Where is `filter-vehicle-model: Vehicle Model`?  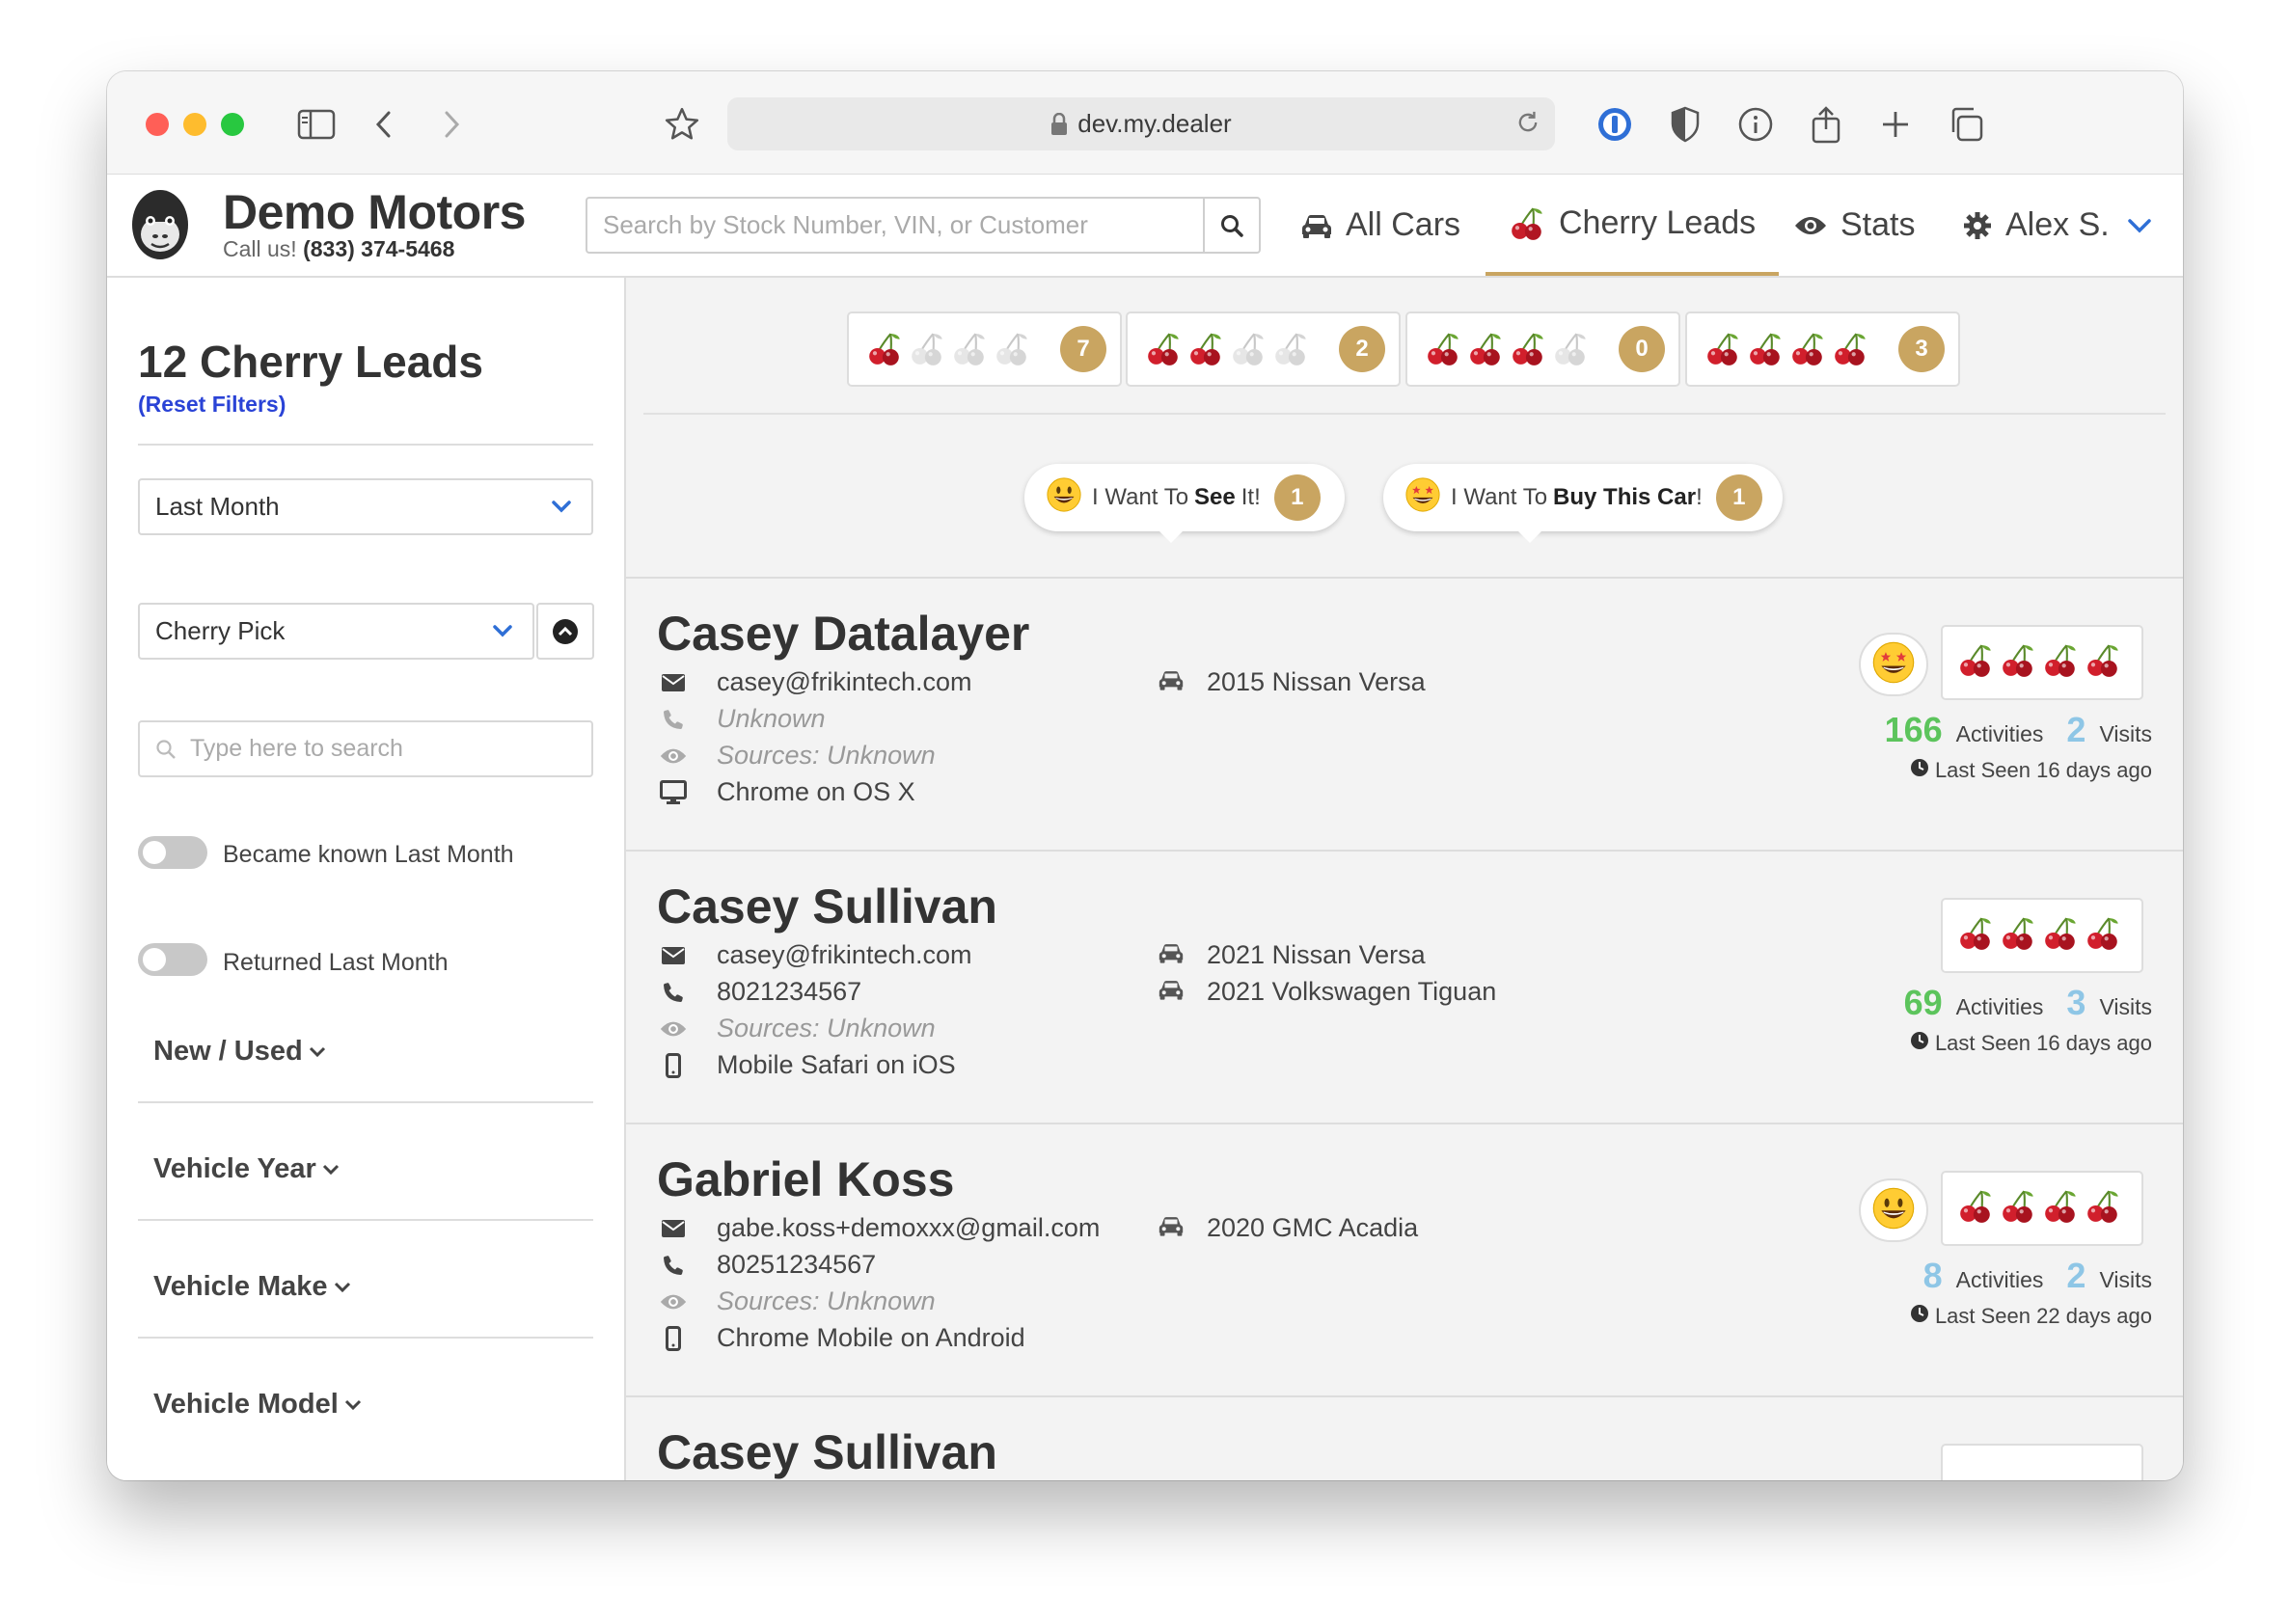
filter-vehicle-model: Vehicle Model is located at coordinates (257, 1405).